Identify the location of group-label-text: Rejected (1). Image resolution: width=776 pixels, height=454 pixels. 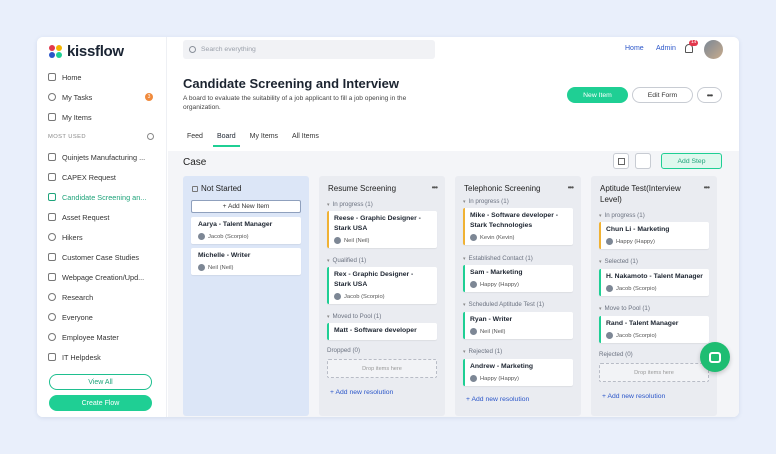
(485, 351).